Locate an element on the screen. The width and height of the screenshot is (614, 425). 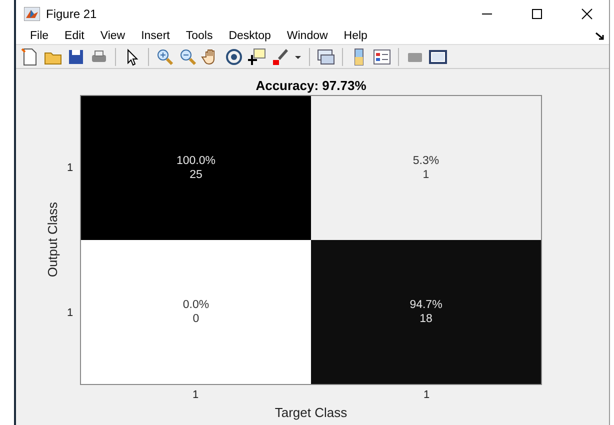
zoom-in-icon is located at coordinates (165, 56).